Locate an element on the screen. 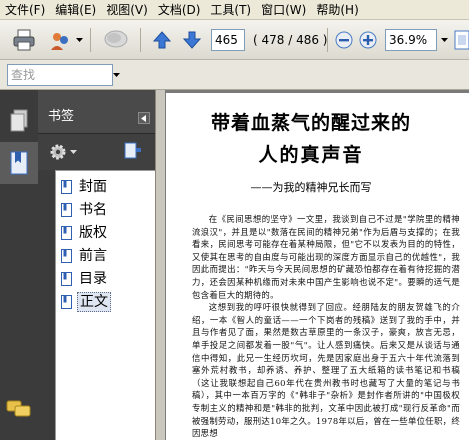 This screenshot has height=440, width=469. pages-panel-button is located at coordinates (19, 121).